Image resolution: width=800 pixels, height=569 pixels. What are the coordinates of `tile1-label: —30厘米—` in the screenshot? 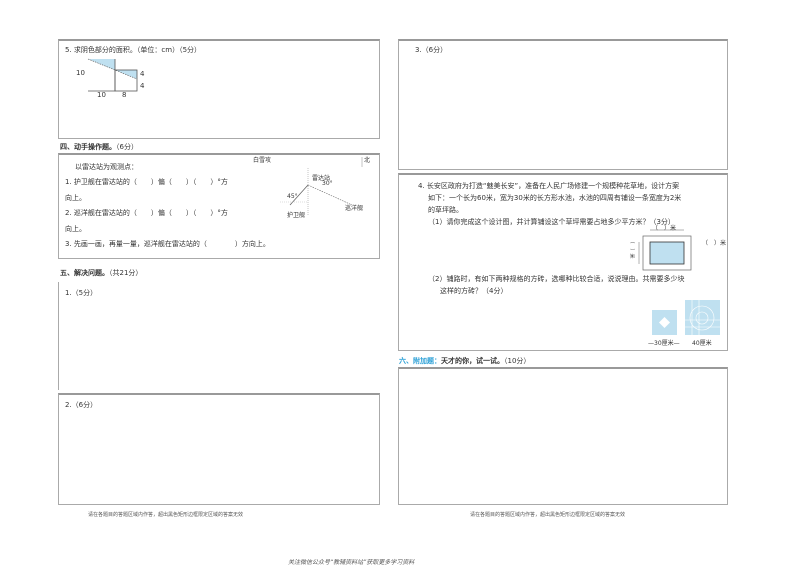 It's located at (664, 343).